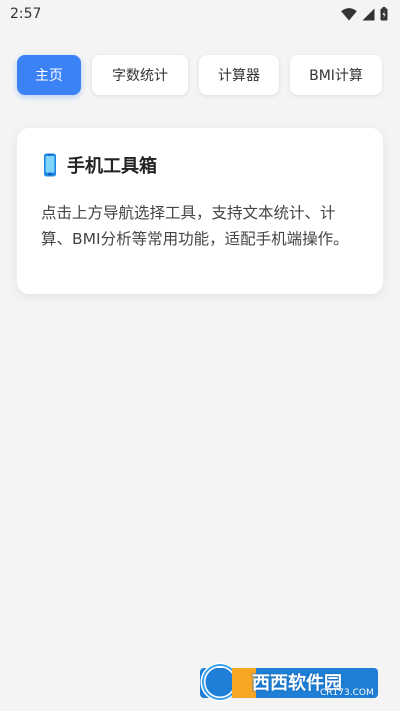 The width and height of the screenshot is (400, 711). Describe the element at coordinates (336, 75) in the screenshot. I see `nav-bmi-button: BMI计算` at that location.